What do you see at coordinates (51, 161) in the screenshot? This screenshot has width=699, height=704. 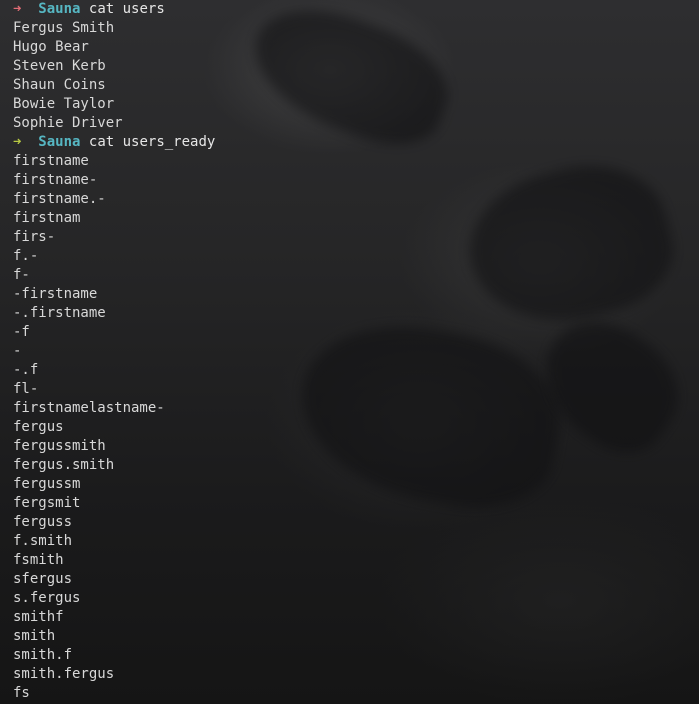 I see `output-line: firstname` at bounding box center [51, 161].